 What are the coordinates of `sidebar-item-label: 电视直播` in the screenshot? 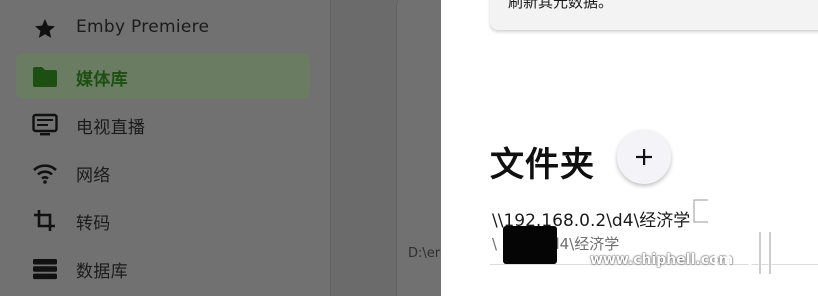 It's located at (111, 128).